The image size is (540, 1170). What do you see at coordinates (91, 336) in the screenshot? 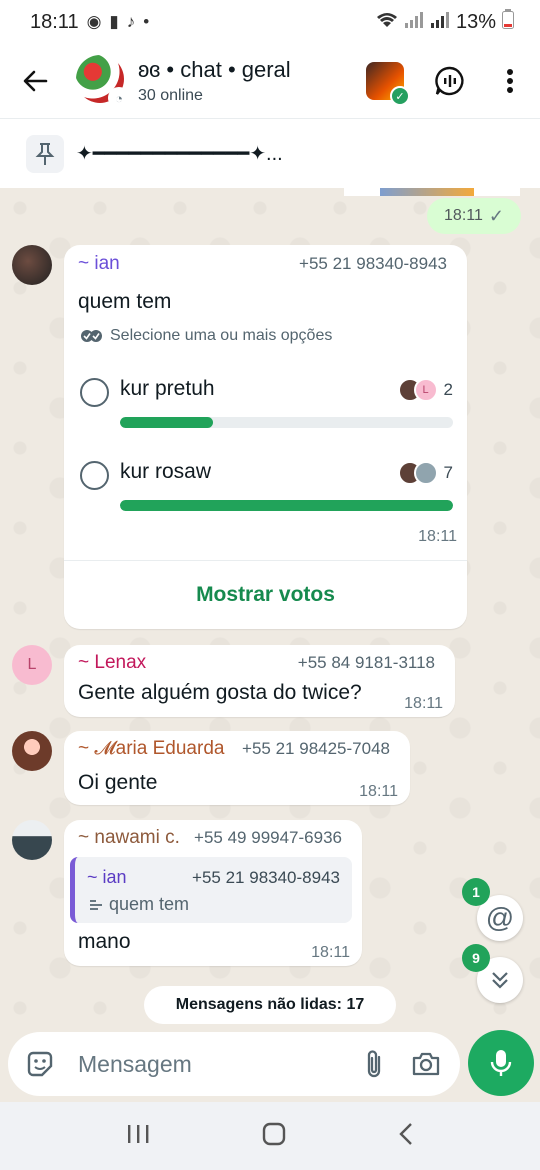
I see `double-check-icon` at bounding box center [91, 336].